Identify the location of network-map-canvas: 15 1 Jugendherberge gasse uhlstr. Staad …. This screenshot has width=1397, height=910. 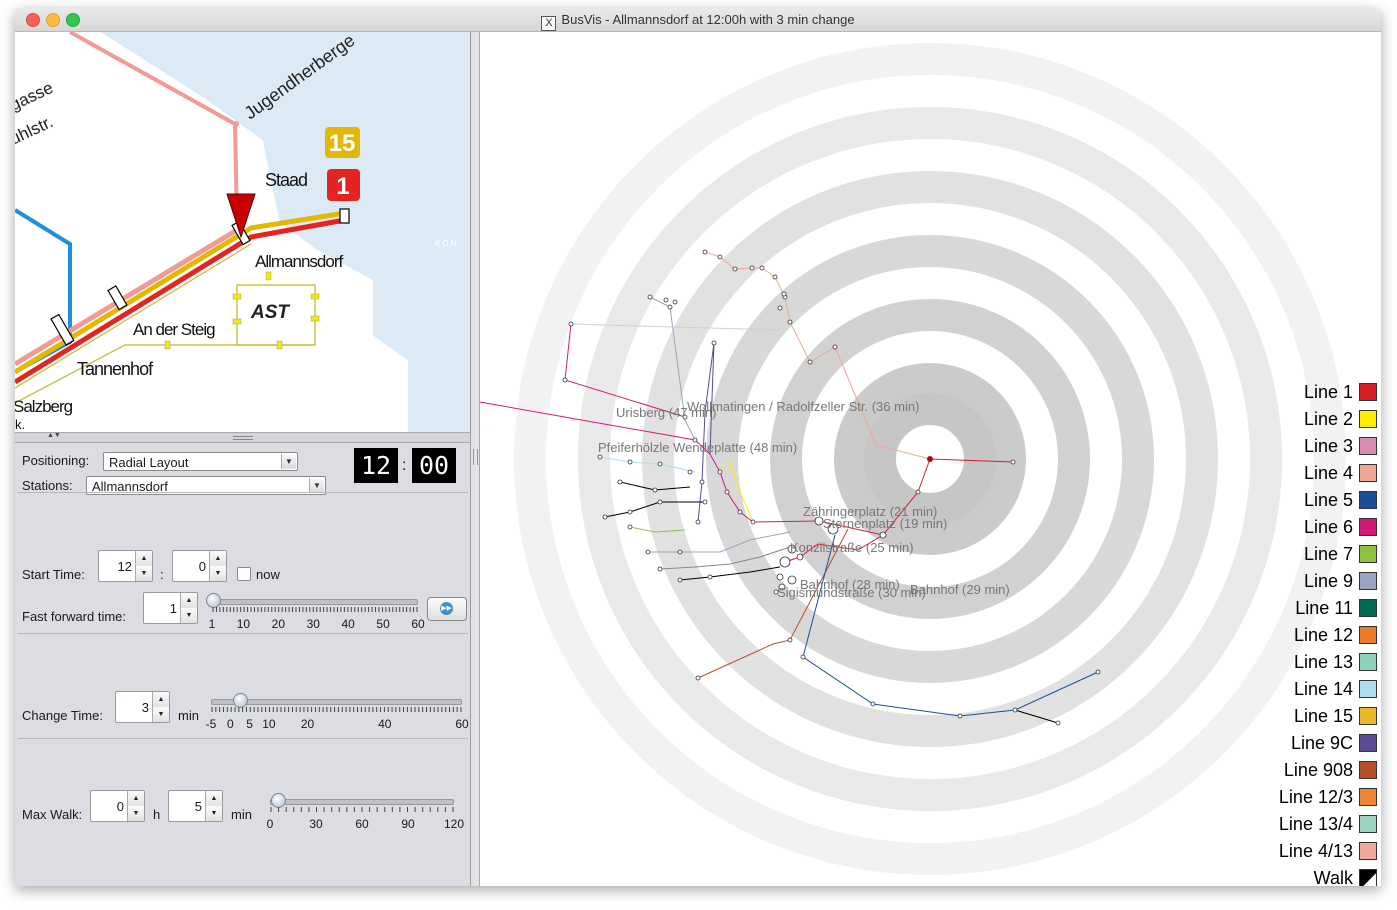
(242, 232).